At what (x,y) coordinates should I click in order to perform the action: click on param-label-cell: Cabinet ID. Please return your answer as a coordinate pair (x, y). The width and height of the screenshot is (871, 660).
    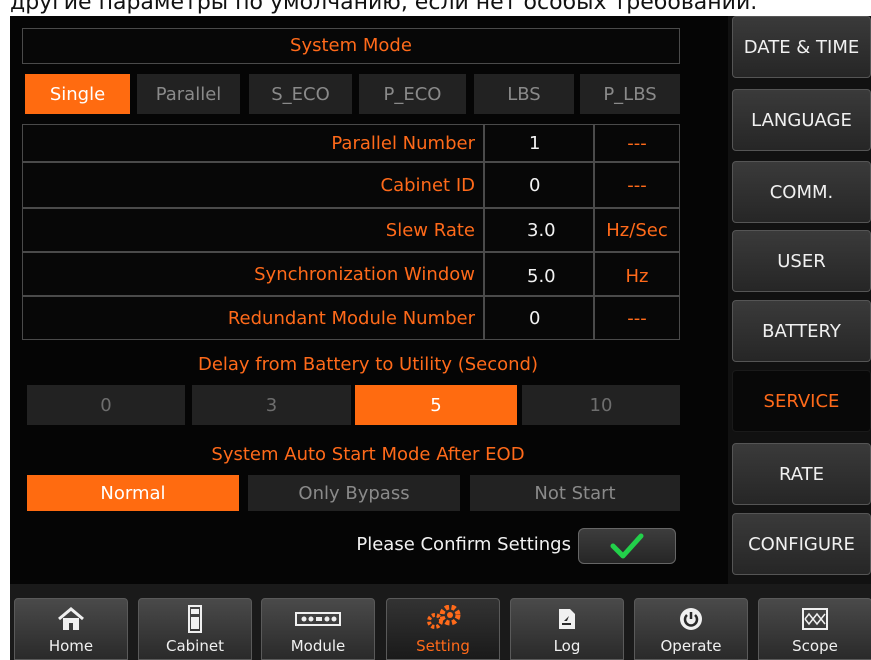
    Looking at the image, I should click on (253, 185).